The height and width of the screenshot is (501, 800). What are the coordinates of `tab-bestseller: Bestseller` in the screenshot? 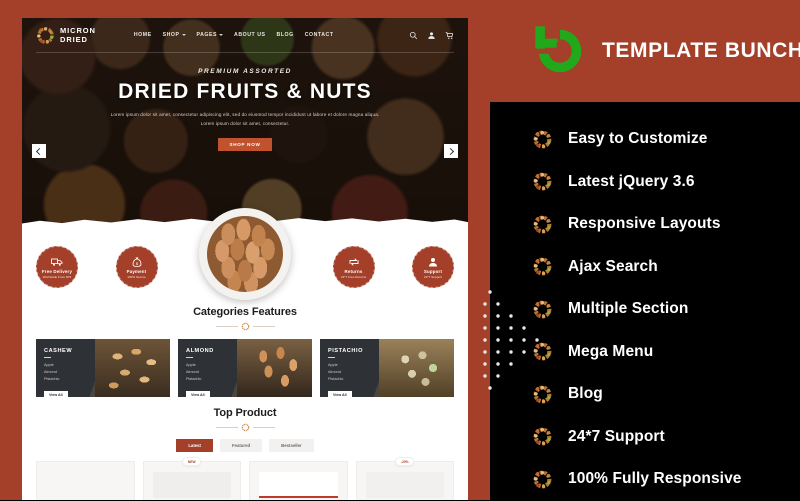 It's located at (291, 445).